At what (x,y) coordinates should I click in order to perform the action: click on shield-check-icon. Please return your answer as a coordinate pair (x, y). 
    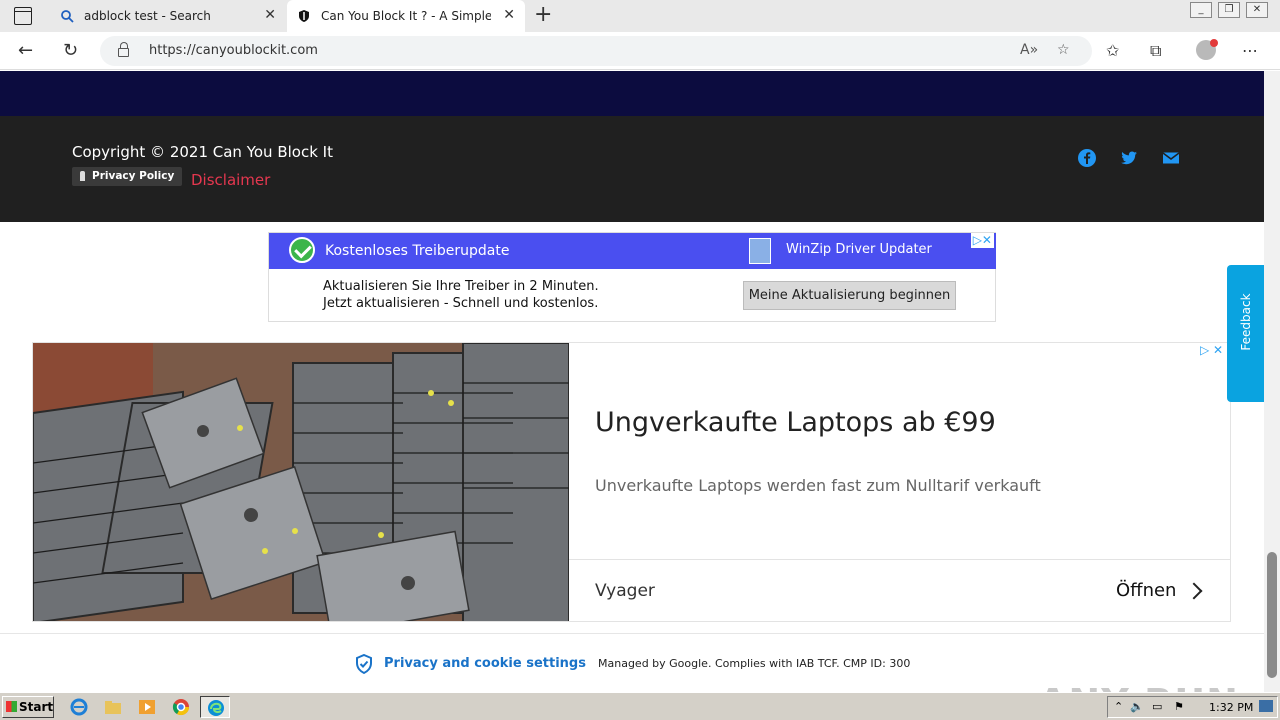
    Looking at the image, I should click on (364, 664).